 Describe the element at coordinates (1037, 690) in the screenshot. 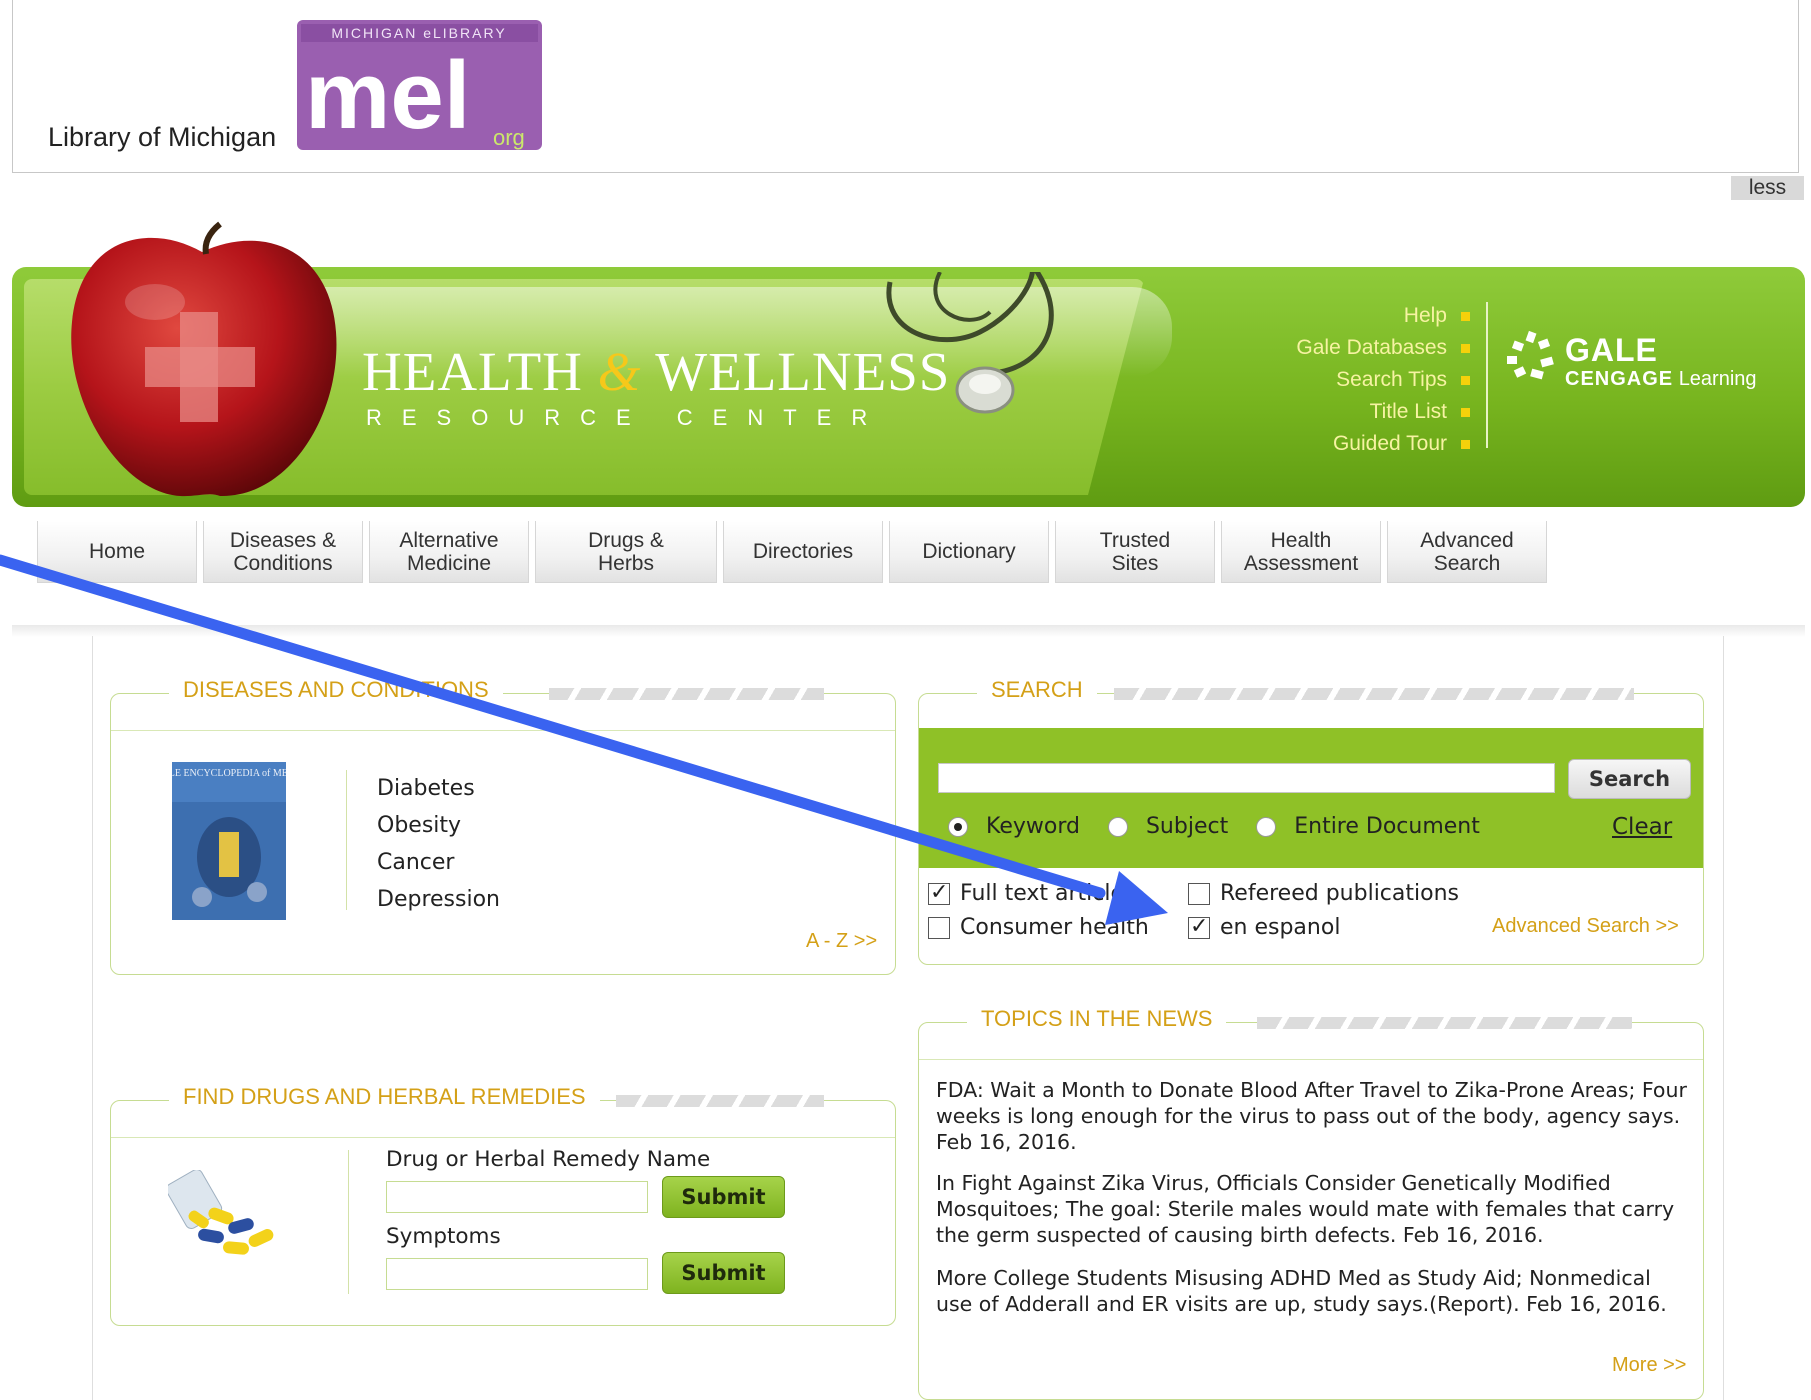

I see `search-title: SEARCH` at that location.